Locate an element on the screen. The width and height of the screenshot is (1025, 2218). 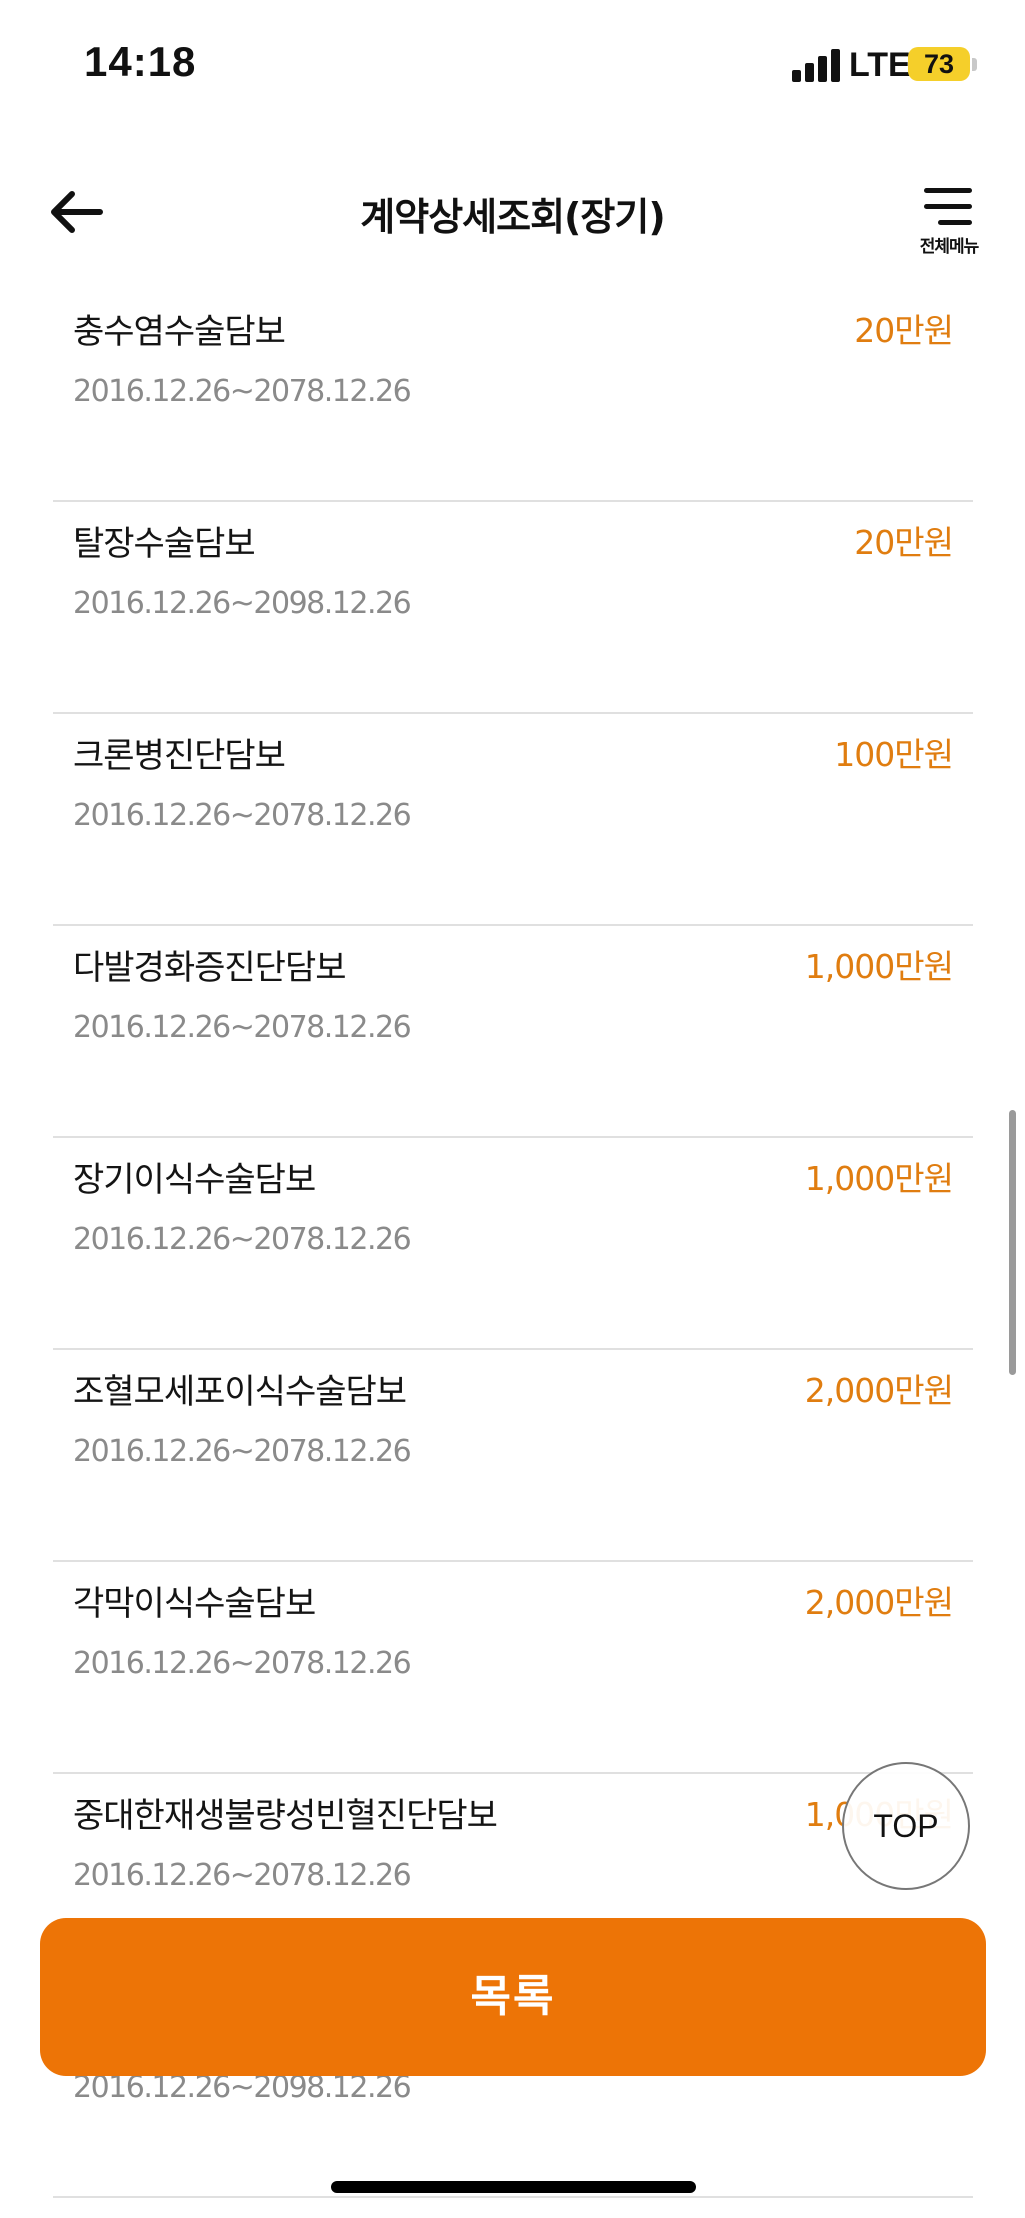
header: 계약상세조회(장기) 전체메뉴 is located at coordinates (512, 210).